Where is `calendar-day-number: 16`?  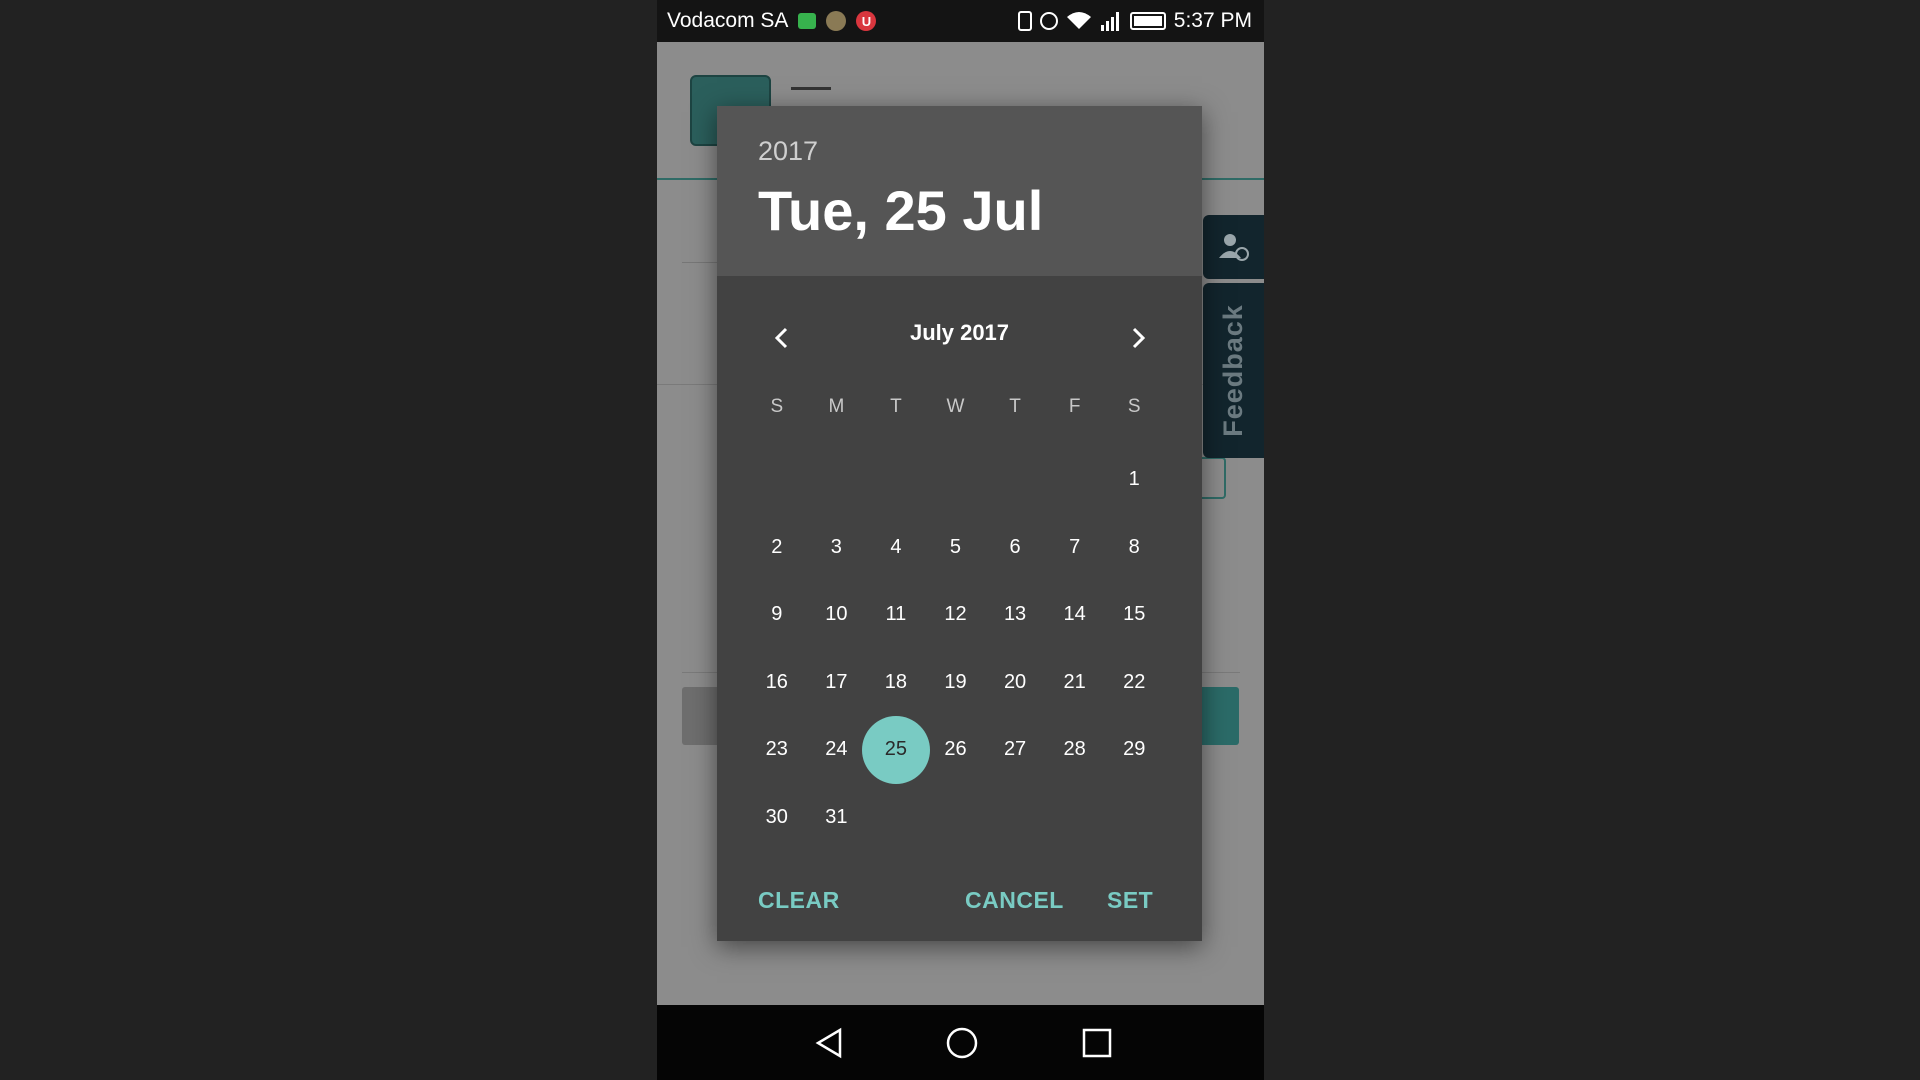 calendar-day-number: 16 is located at coordinates (776, 681).